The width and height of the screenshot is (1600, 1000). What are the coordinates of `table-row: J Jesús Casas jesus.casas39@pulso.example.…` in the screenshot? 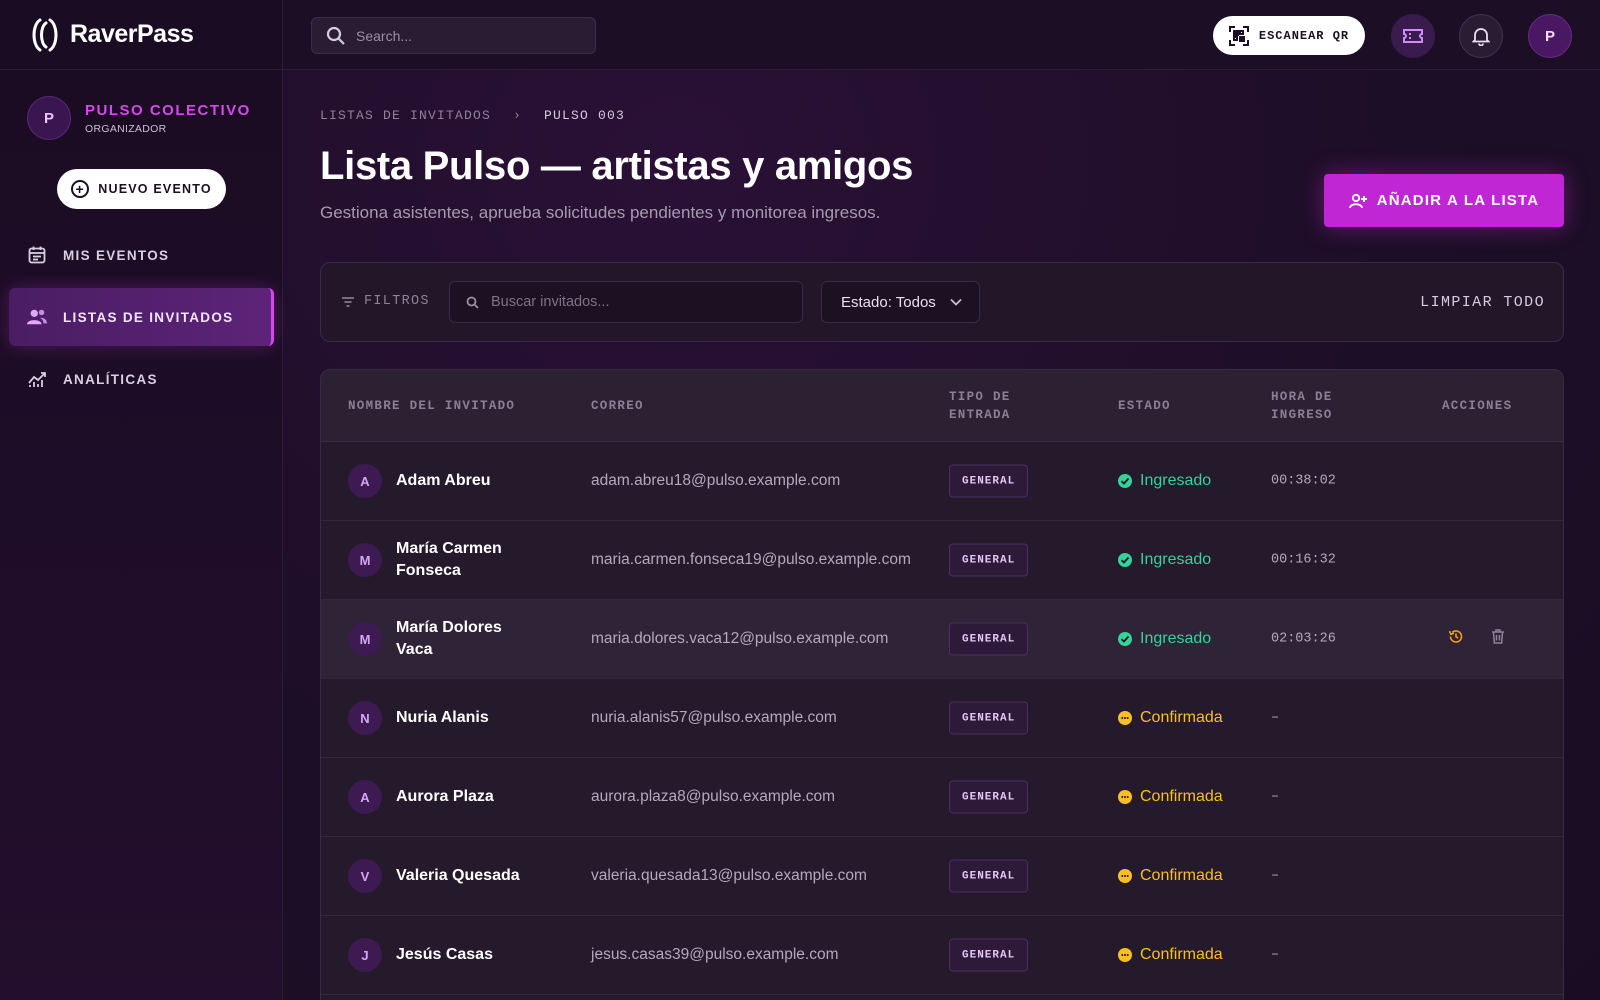 It's located at (942, 955).